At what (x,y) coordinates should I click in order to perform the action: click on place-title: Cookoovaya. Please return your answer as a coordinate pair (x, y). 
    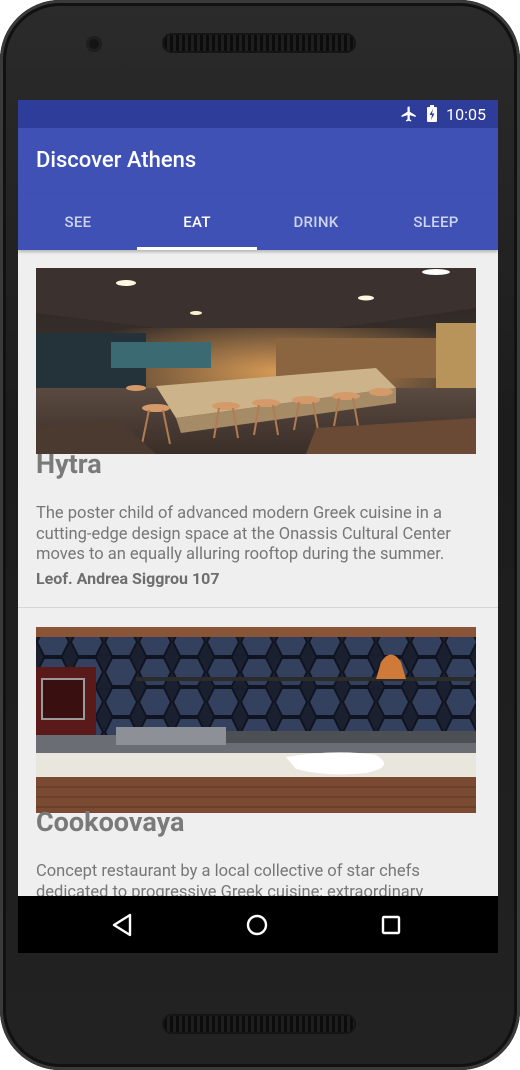
    Looking at the image, I should click on (110, 822).